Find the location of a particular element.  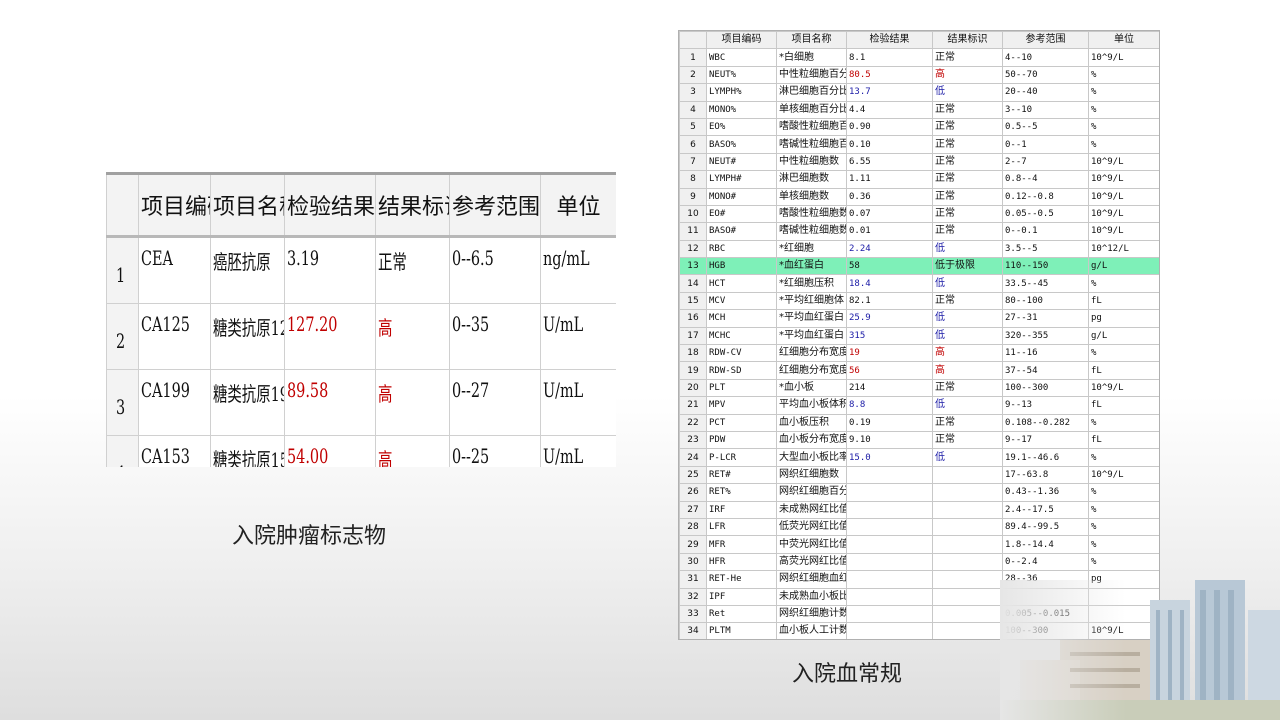

blood-cell-result: 0.36 is located at coordinates (889, 196).